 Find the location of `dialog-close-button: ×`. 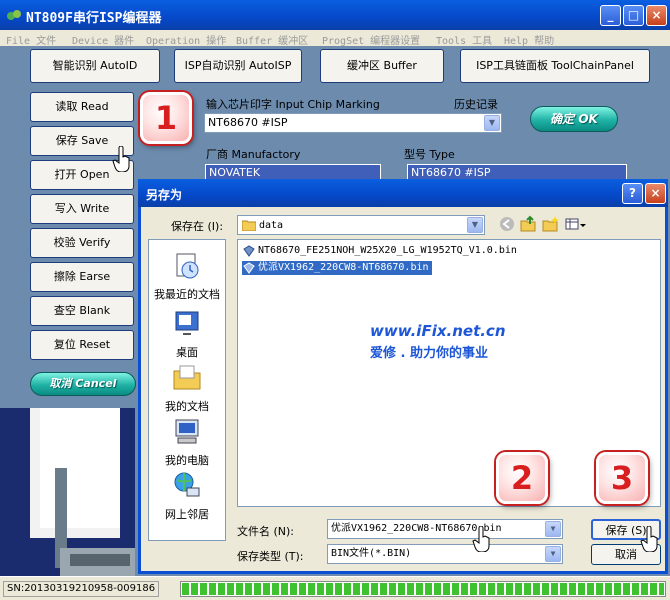

dialog-close-button: × is located at coordinates (655, 193).